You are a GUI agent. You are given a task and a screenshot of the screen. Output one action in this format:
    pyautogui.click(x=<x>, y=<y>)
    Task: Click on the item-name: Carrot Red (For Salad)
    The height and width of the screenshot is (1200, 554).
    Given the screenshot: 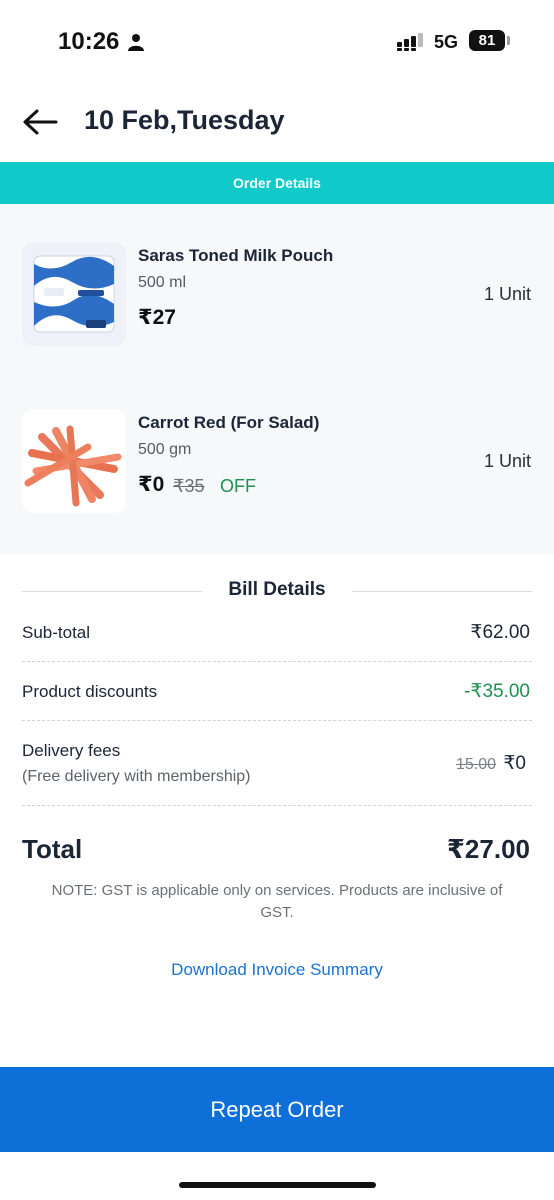 What is the action you would take?
    pyautogui.click(x=229, y=422)
    